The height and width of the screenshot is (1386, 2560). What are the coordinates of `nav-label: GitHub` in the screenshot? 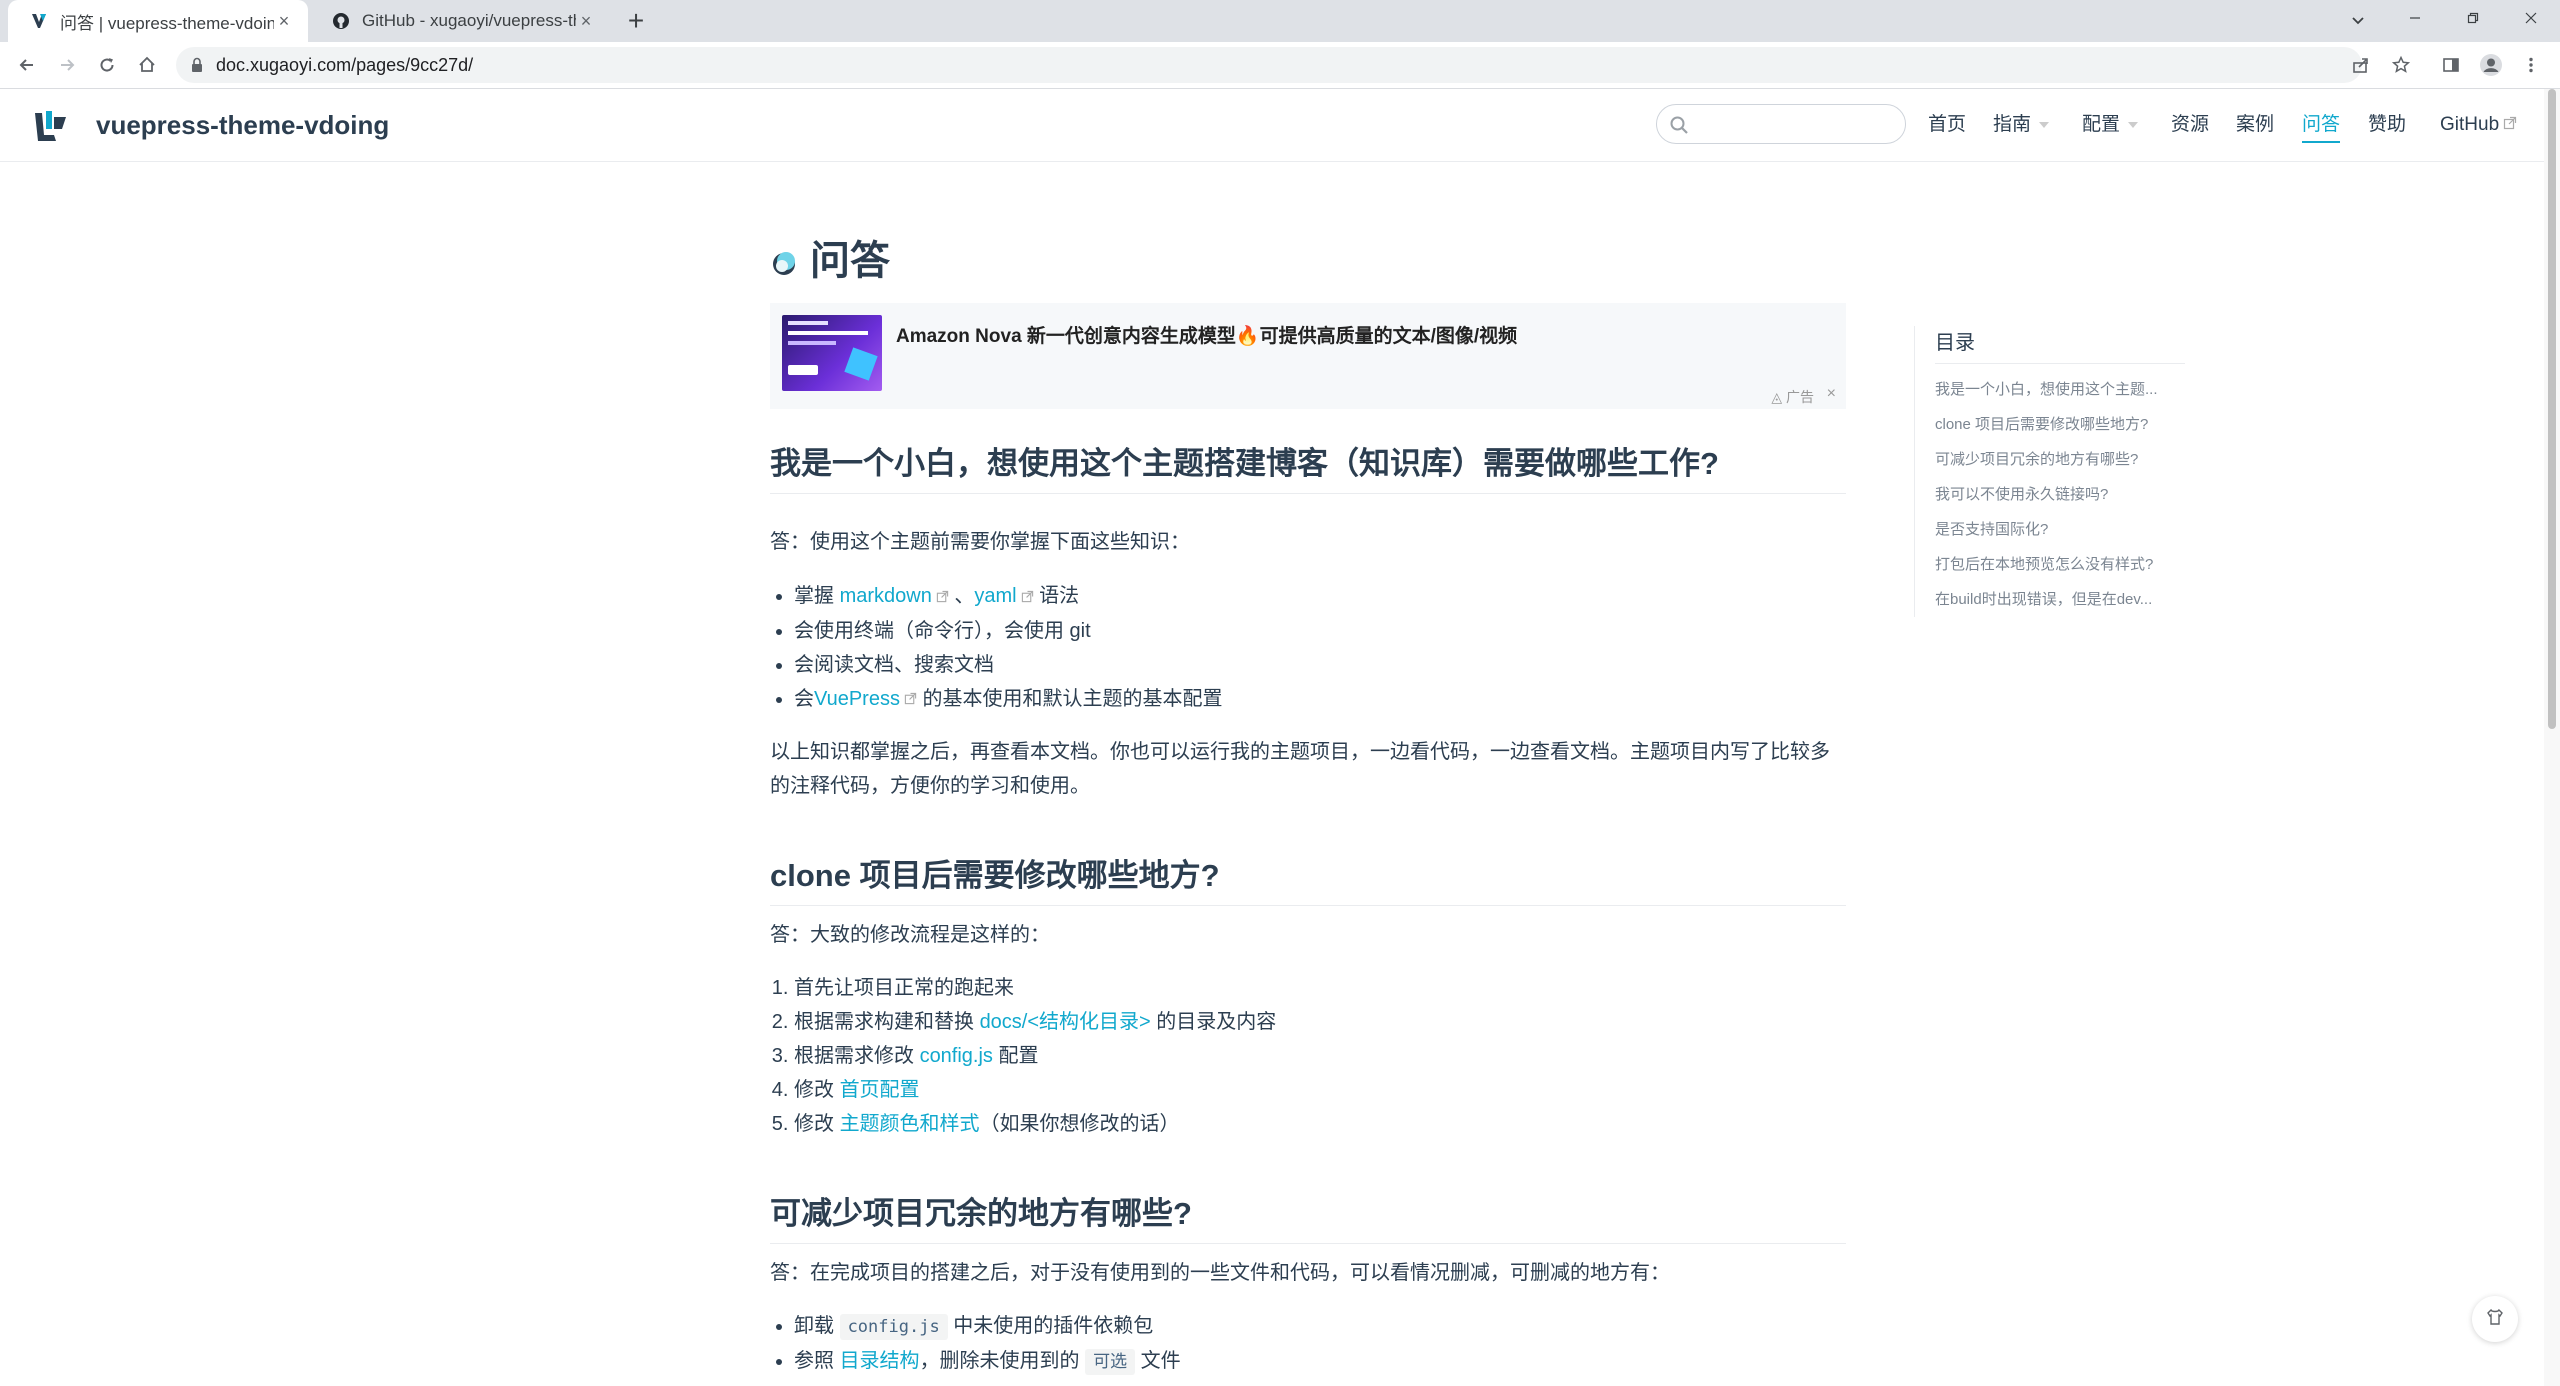 It's located at (2470, 125).